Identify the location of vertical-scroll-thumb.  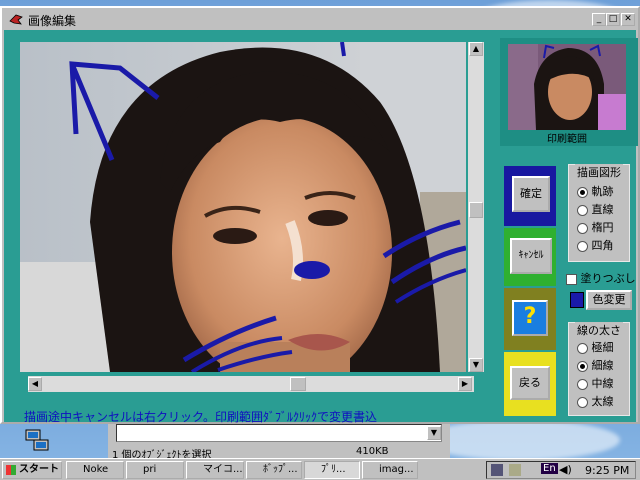
(476, 210).